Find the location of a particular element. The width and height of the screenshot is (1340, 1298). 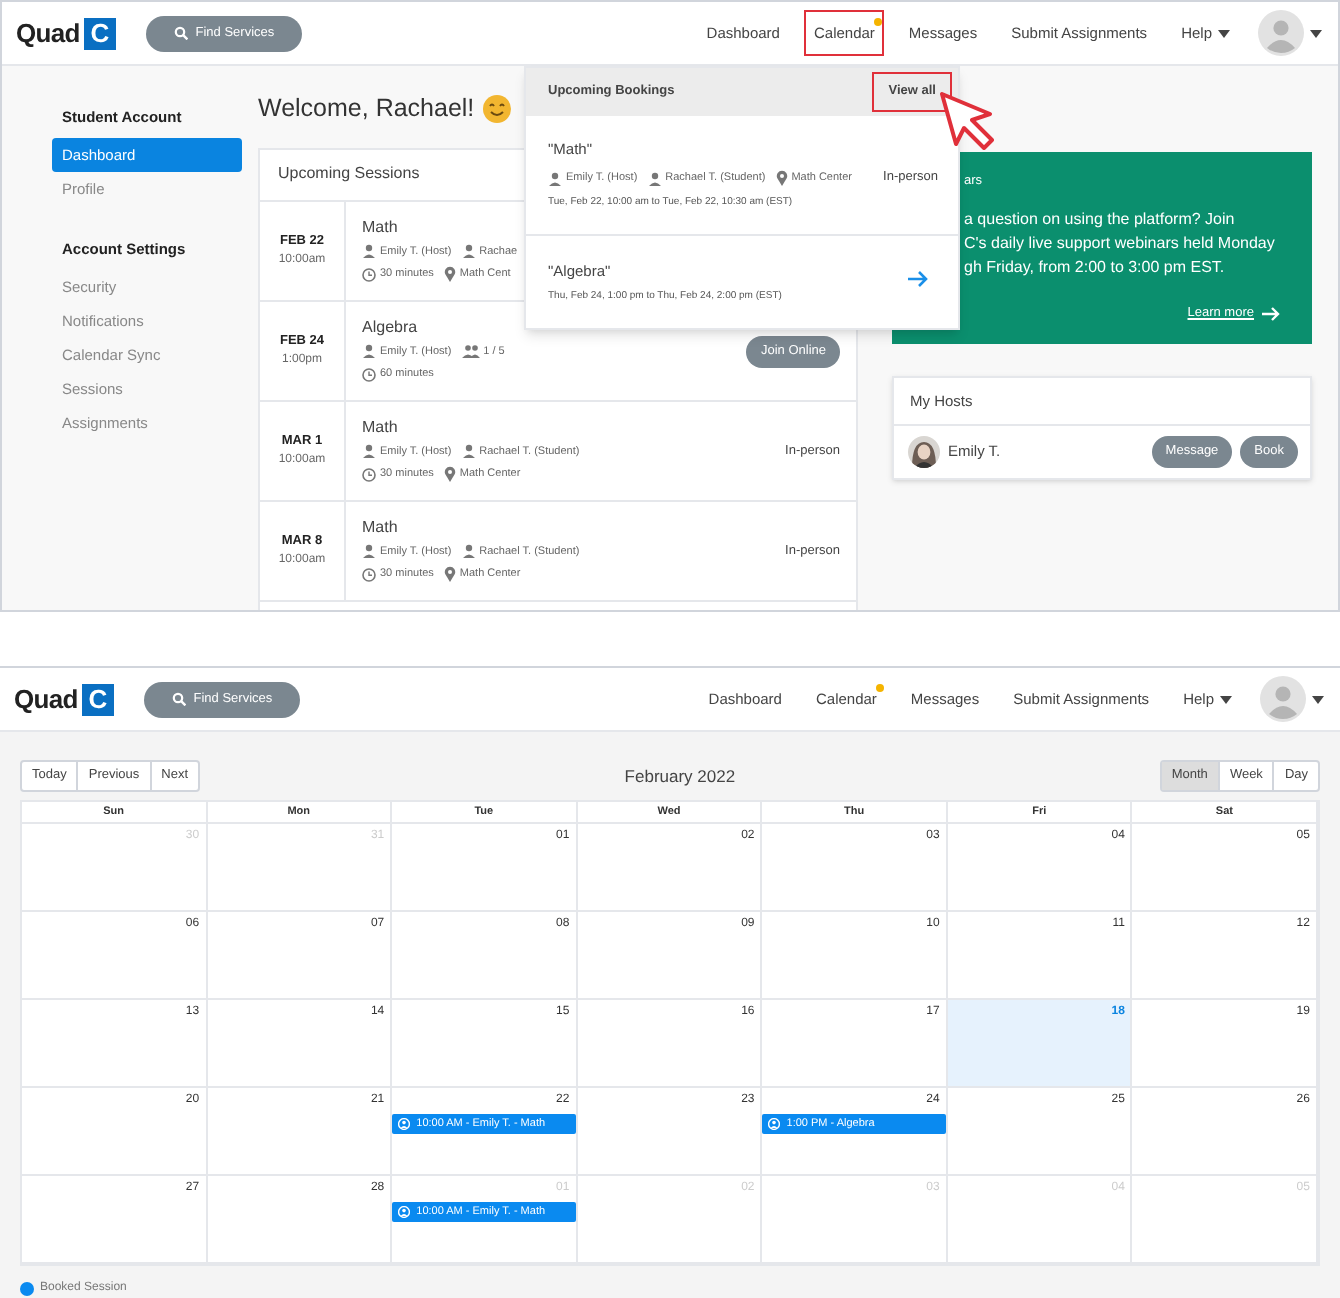

card-text: gh Friday, from 2:00 to 3:00 pm EST. is located at coordinates (1095, 267).